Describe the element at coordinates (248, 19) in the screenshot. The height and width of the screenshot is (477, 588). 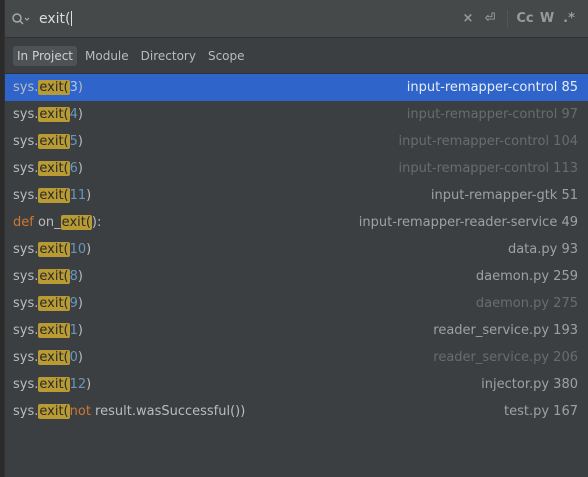
I see `search-input: exit(` at that location.